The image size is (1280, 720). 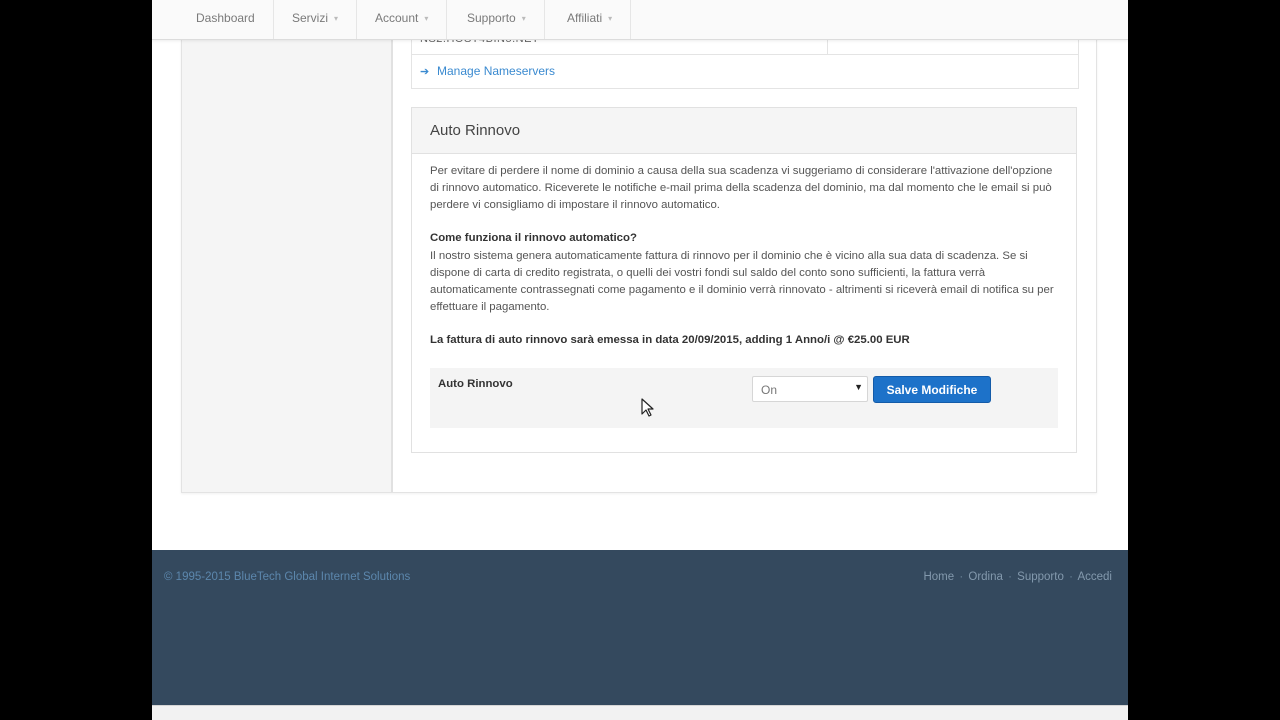 I want to click on nav-label: Account, so click(x=397, y=18).